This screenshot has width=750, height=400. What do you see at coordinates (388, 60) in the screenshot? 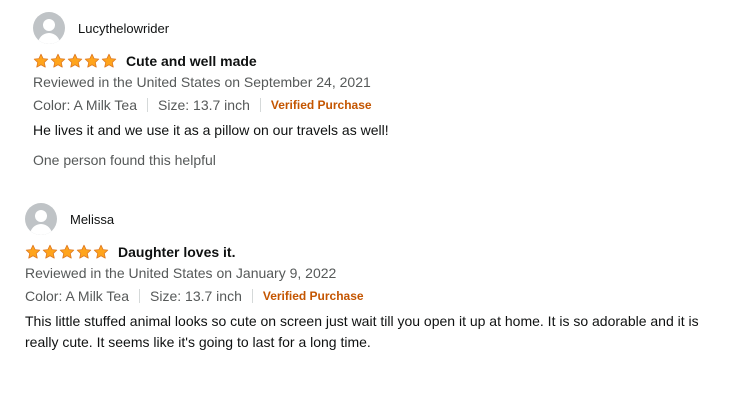
I see `review-title-row: Cute and well made` at bounding box center [388, 60].